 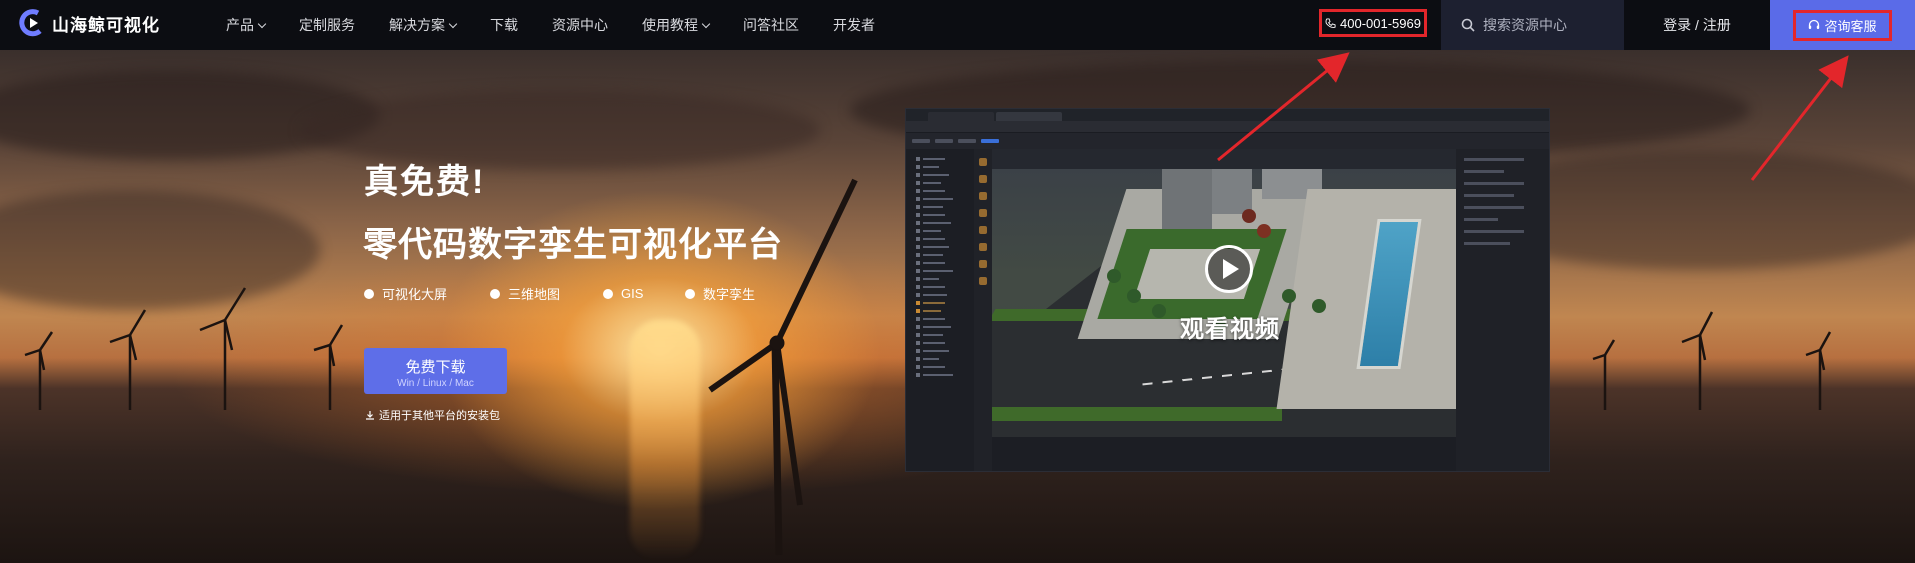 What do you see at coordinates (1502, 310) in the screenshot?
I see `app-properties-panel` at bounding box center [1502, 310].